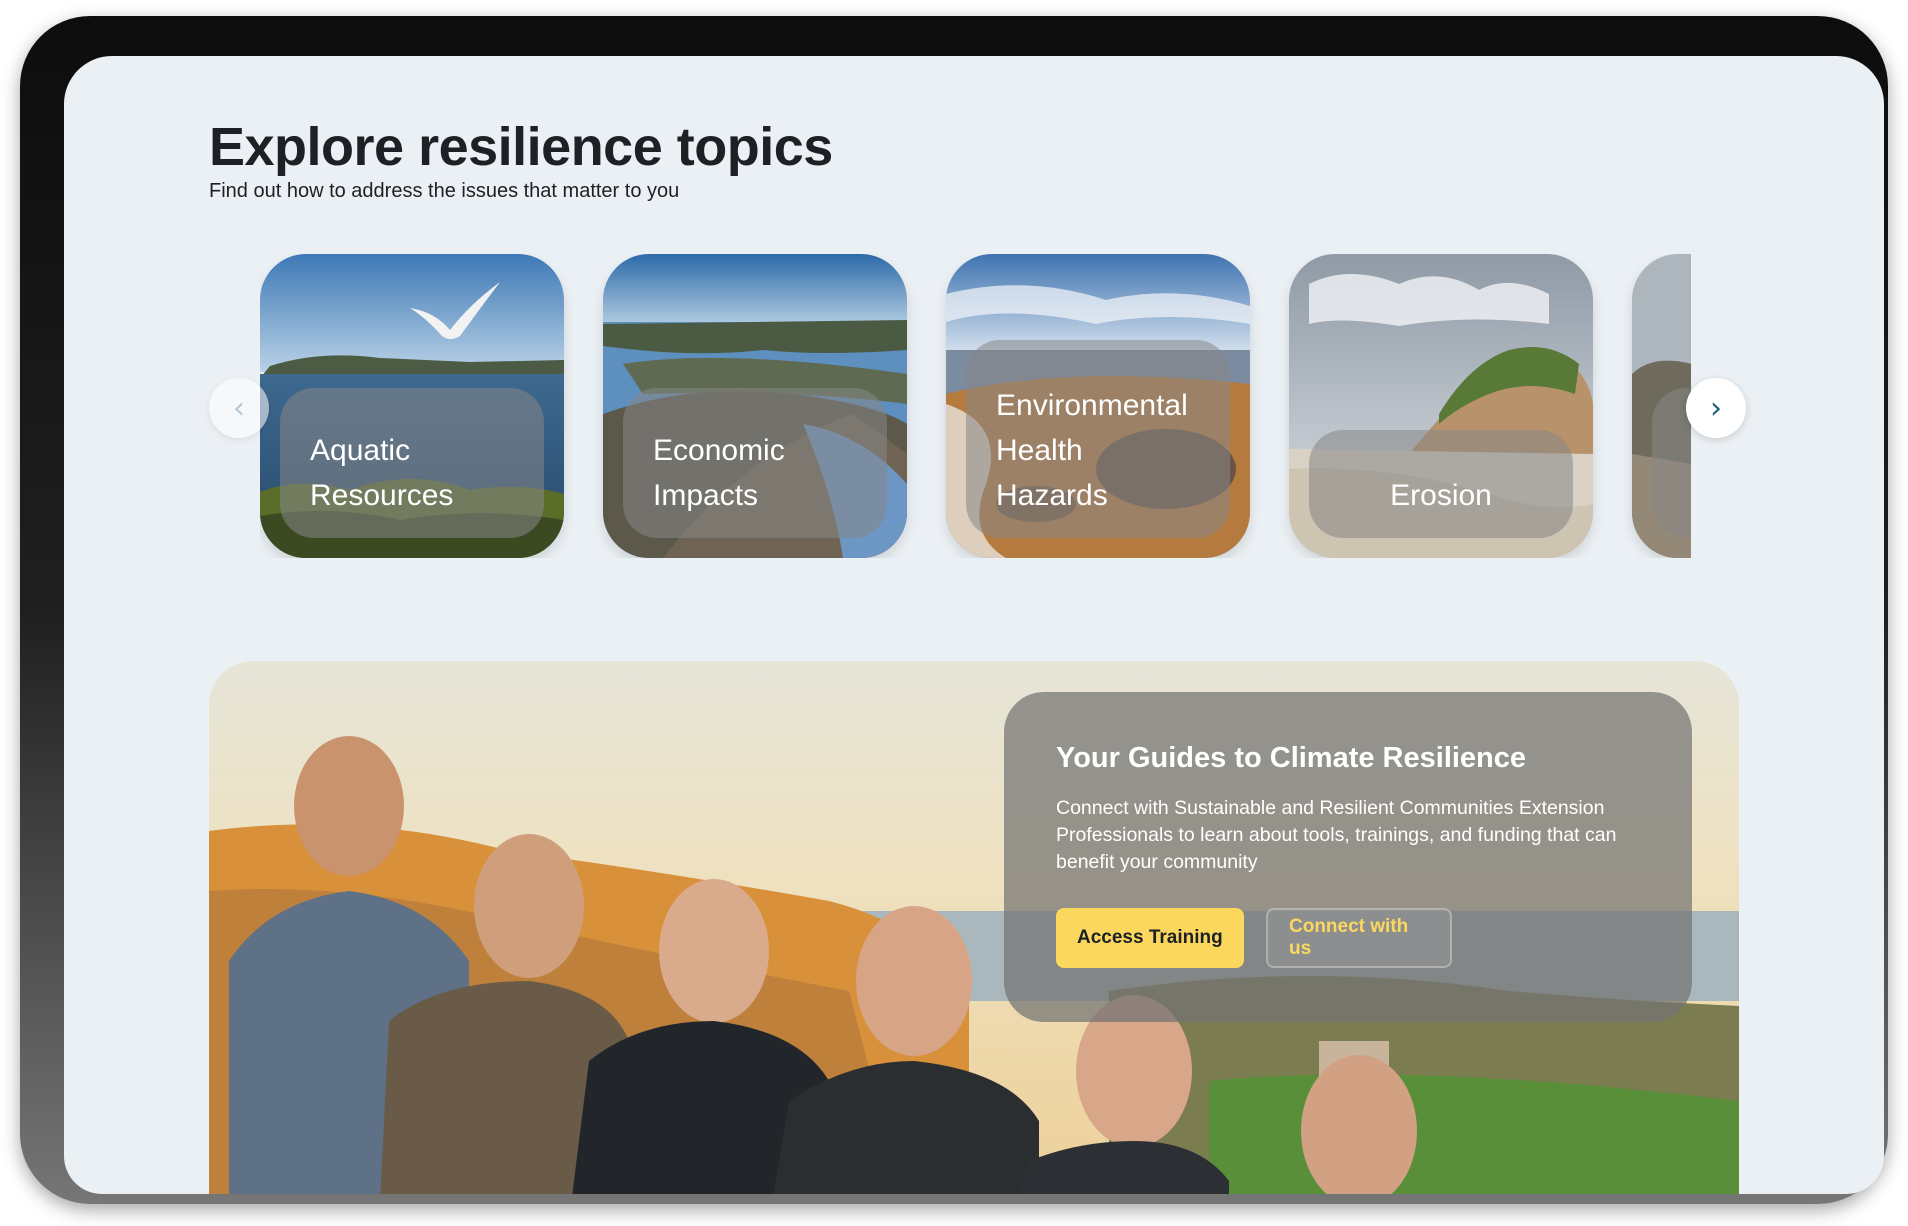 The image size is (1908, 1226). Describe the element at coordinates (521, 147) in the screenshot. I see `page-title: Explore resilience topics` at that location.